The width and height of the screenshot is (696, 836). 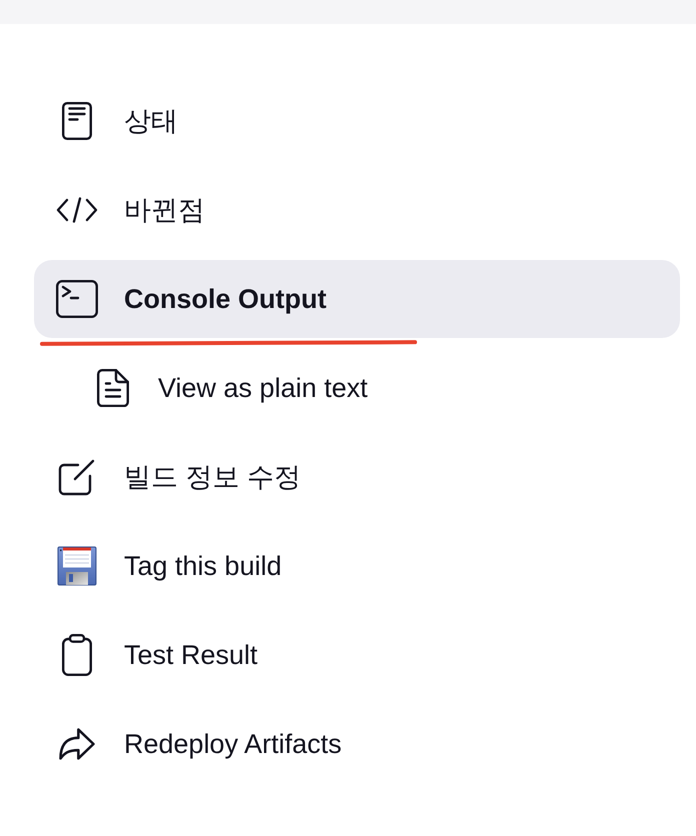 What do you see at coordinates (357, 655) in the screenshot?
I see `sidebar-item: Test Result` at bounding box center [357, 655].